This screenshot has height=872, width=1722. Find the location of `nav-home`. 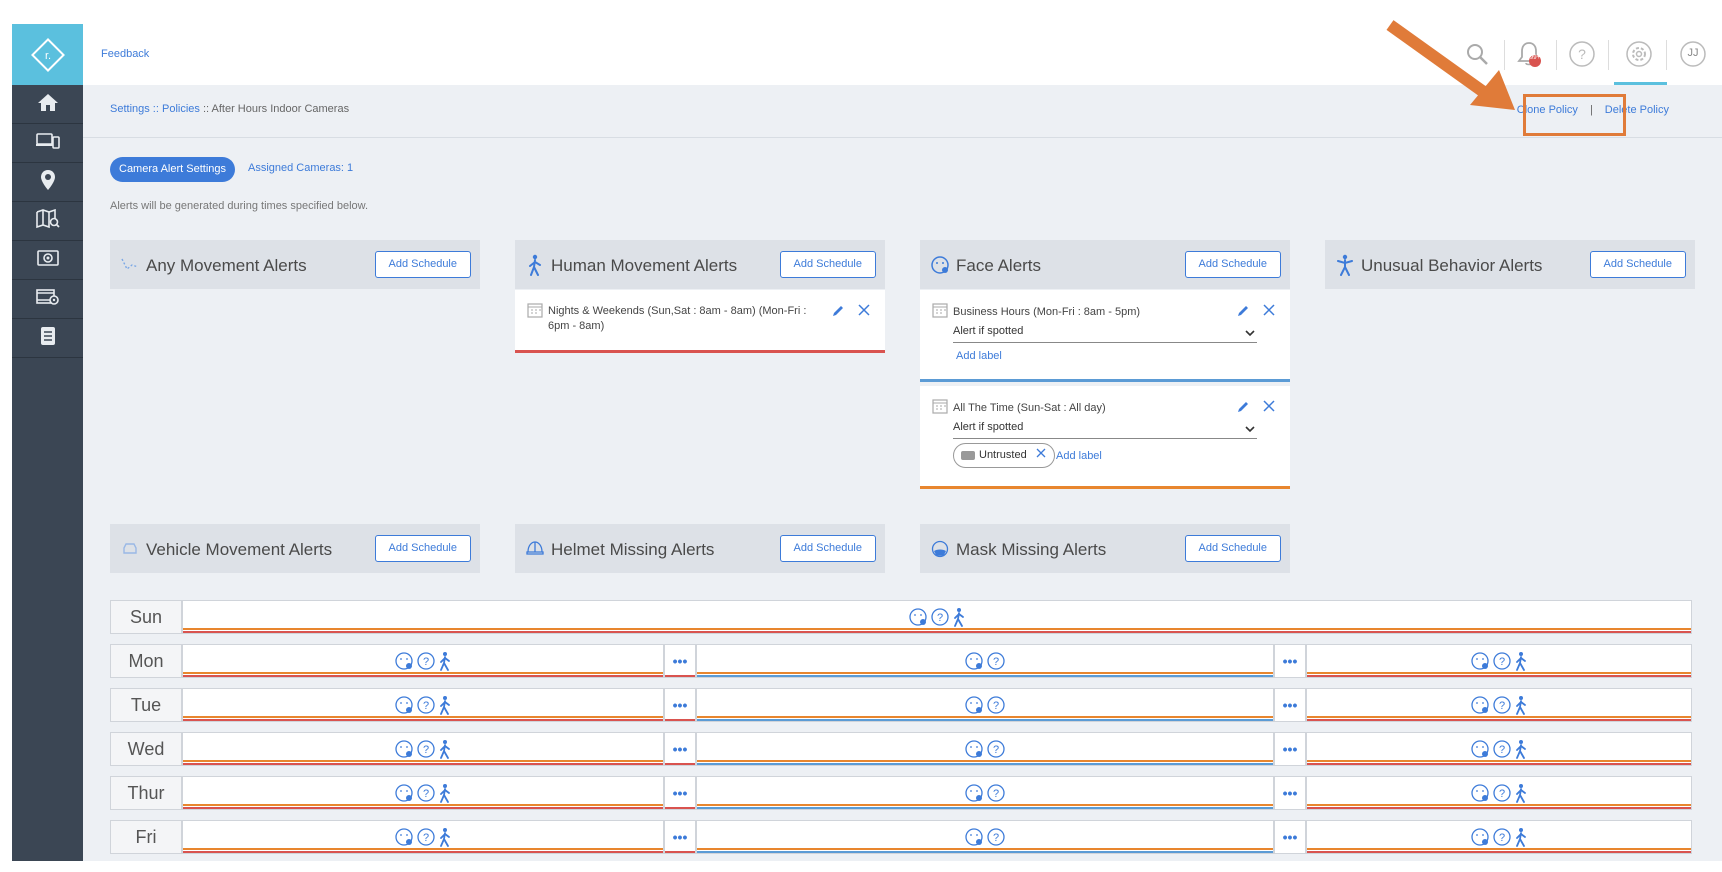

nav-home is located at coordinates (47, 104).